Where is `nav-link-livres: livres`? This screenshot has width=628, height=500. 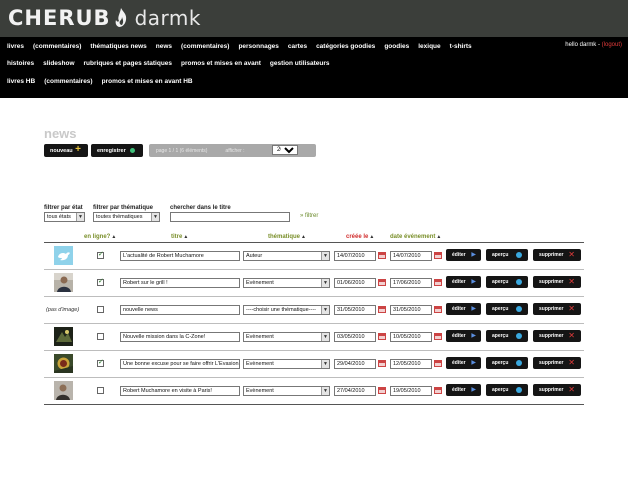
nav-link-livres: livres is located at coordinates (15, 46).